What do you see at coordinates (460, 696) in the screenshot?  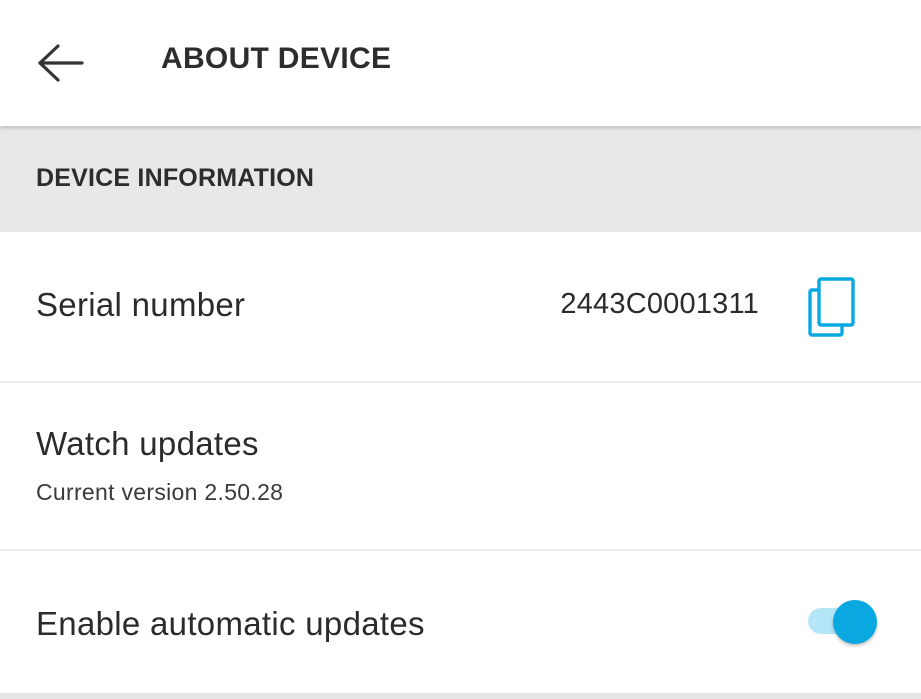 I see `divider` at bounding box center [460, 696].